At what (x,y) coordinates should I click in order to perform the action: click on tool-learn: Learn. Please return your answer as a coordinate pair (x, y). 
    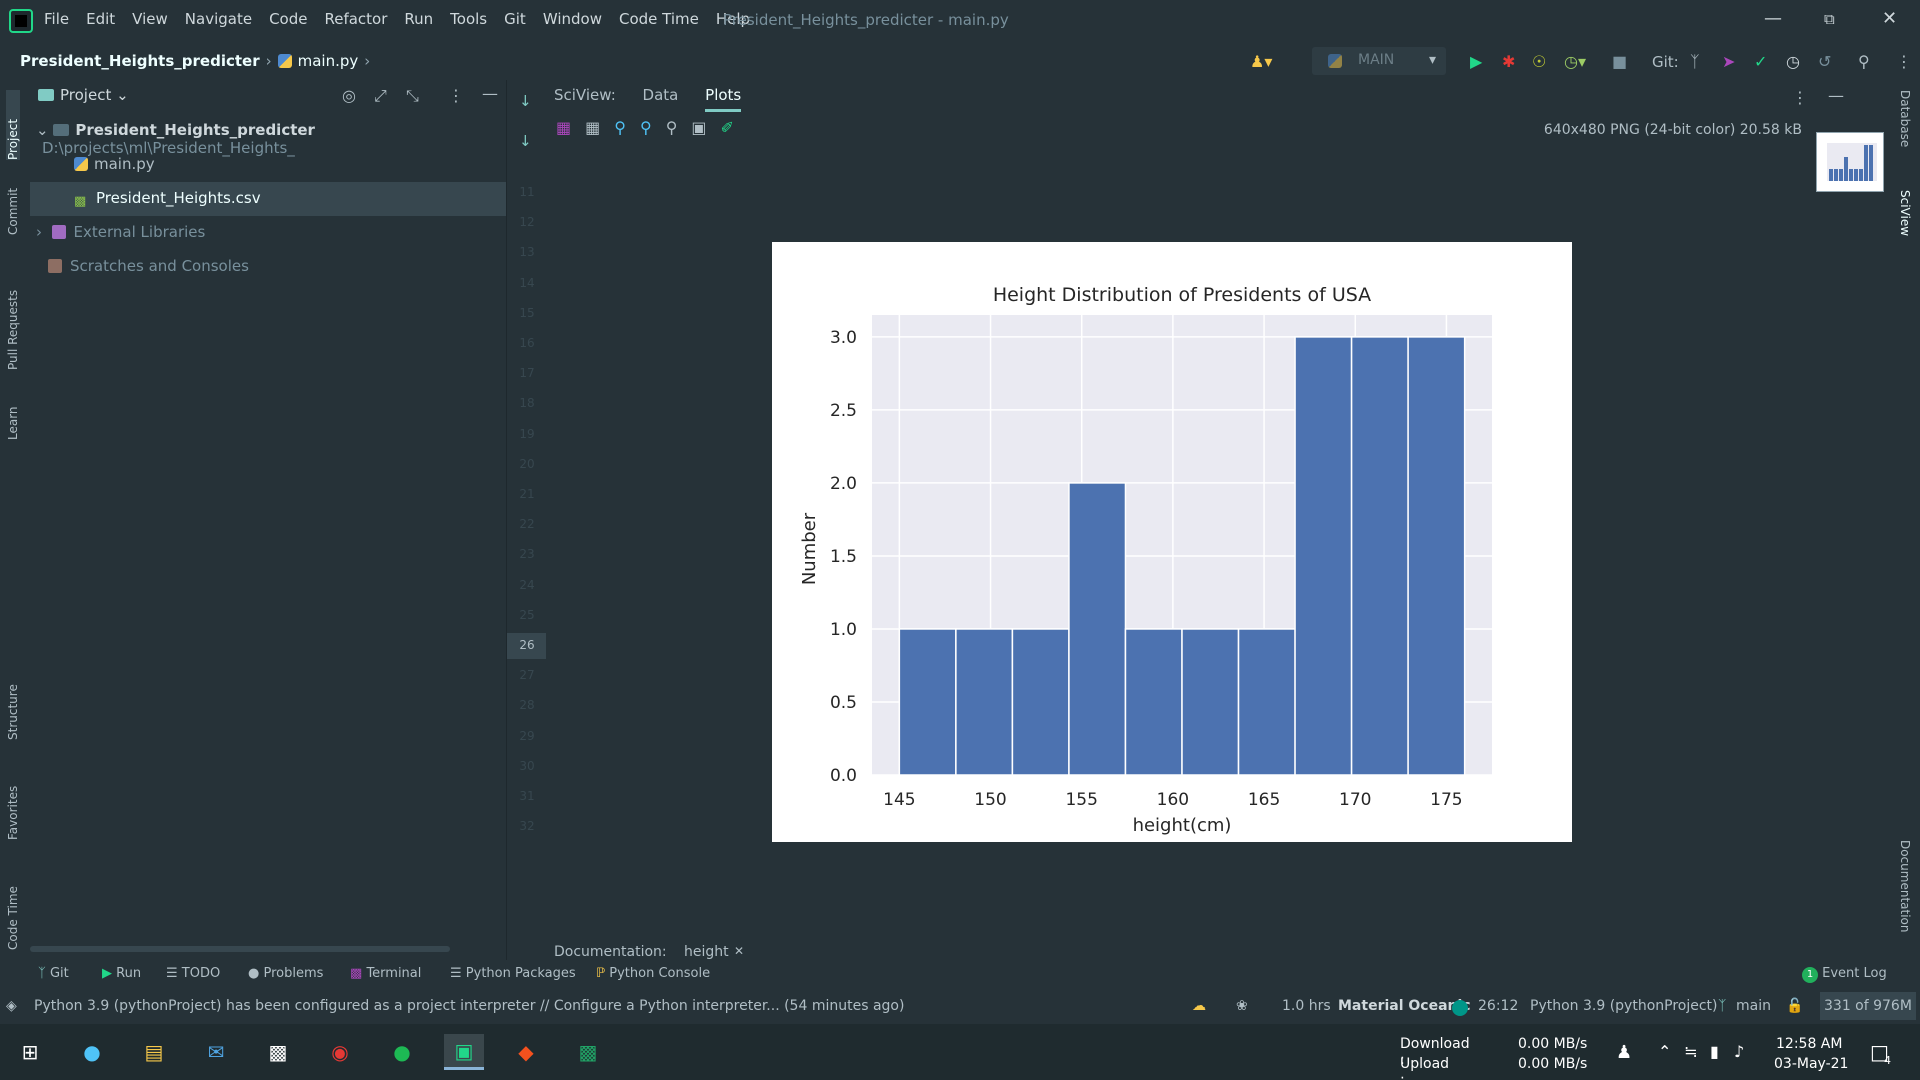
    Looking at the image, I should click on (13, 415).